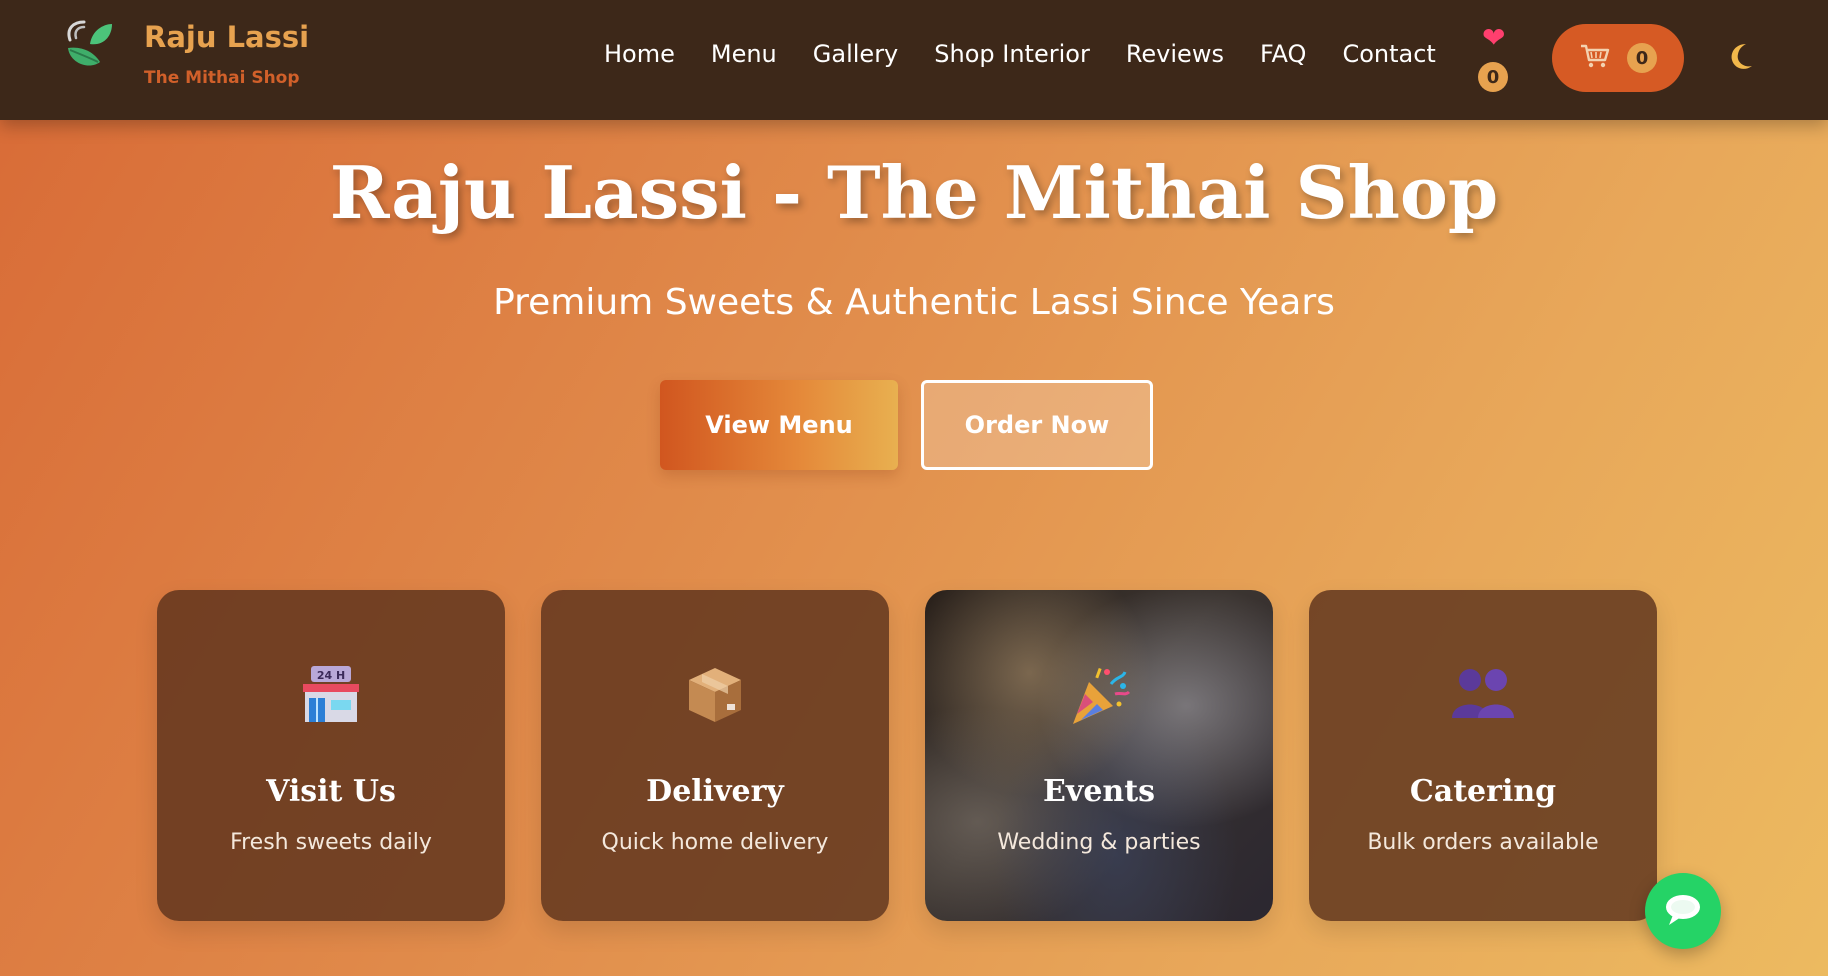  I want to click on feature-card-catering: Catering Bulk orders available, so click(1483, 755).